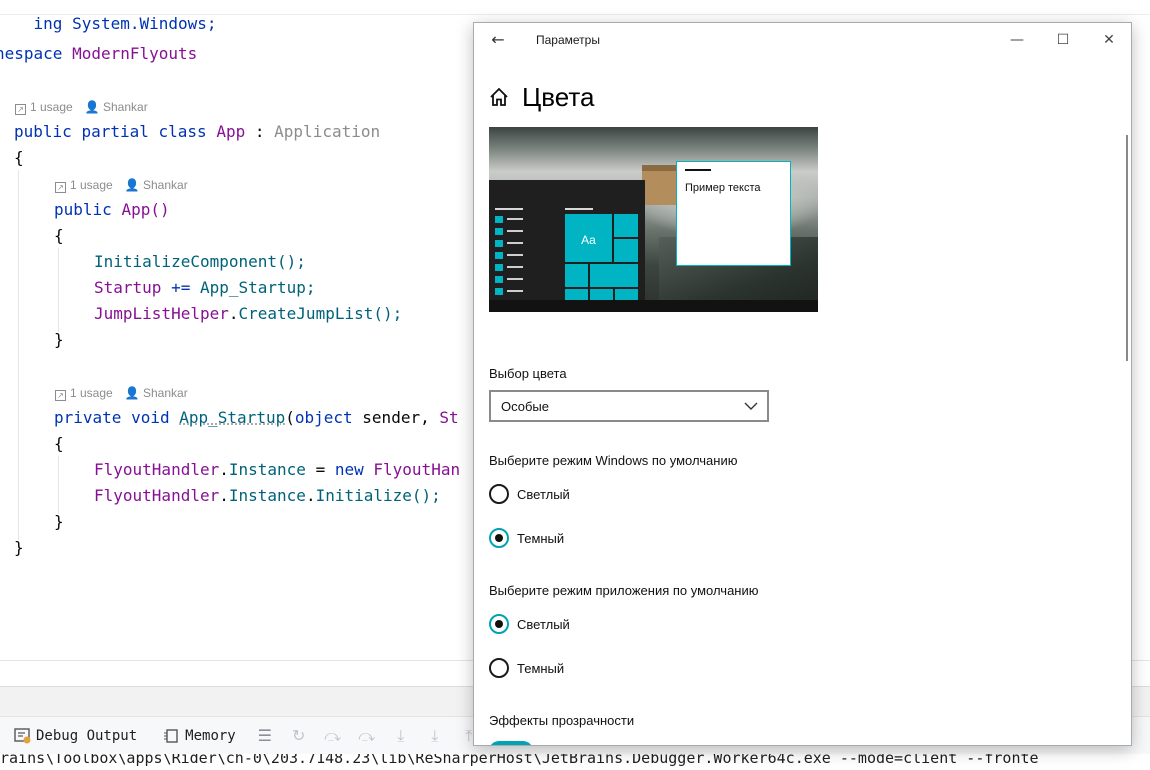 The width and height of the screenshot is (1150, 770). What do you see at coordinates (145, 209) in the screenshot?
I see `ctor-name: App()` at bounding box center [145, 209].